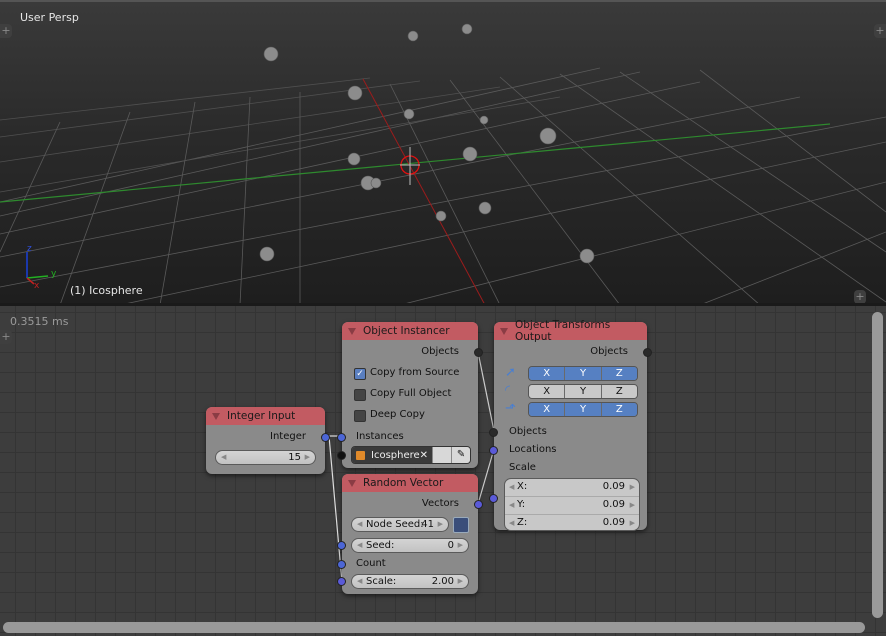 The image size is (886, 636). I want to click on integer-value-field: ◀ 15 ▶, so click(265, 457).